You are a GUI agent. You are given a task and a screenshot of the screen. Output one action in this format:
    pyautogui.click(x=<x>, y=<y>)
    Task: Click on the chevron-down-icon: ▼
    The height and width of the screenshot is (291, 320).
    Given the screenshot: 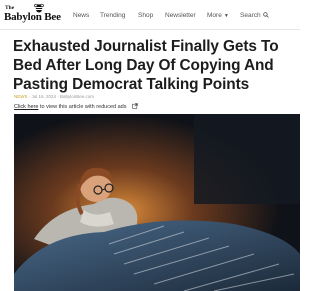 What is the action you would take?
    pyautogui.click(x=226, y=16)
    